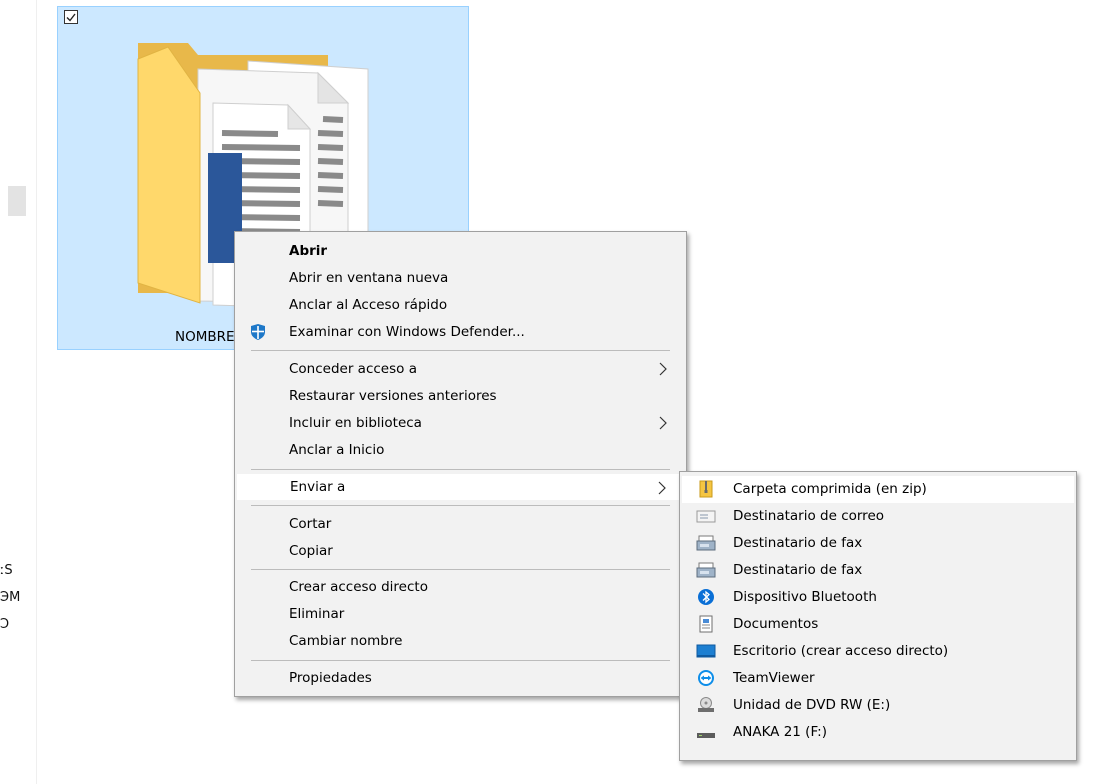 The image size is (1102, 784). Describe the element at coordinates (36, 392) in the screenshot. I see `navigation-pane-border` at that location.